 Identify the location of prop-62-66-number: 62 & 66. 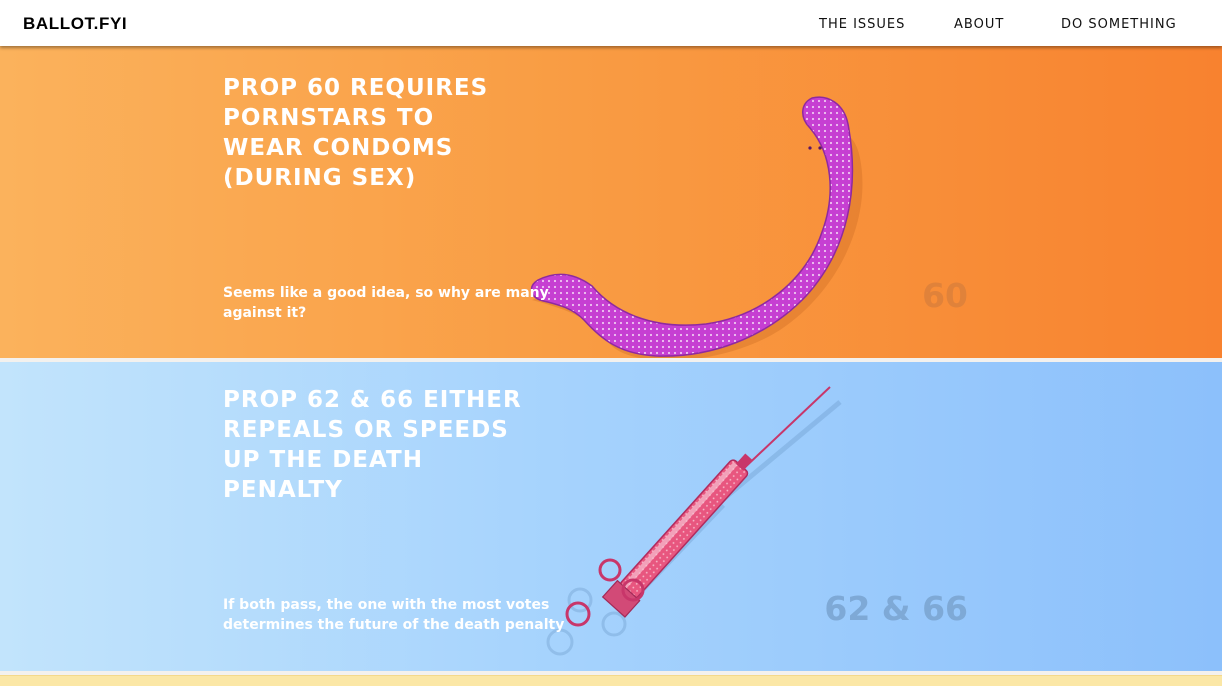
(896, 608).